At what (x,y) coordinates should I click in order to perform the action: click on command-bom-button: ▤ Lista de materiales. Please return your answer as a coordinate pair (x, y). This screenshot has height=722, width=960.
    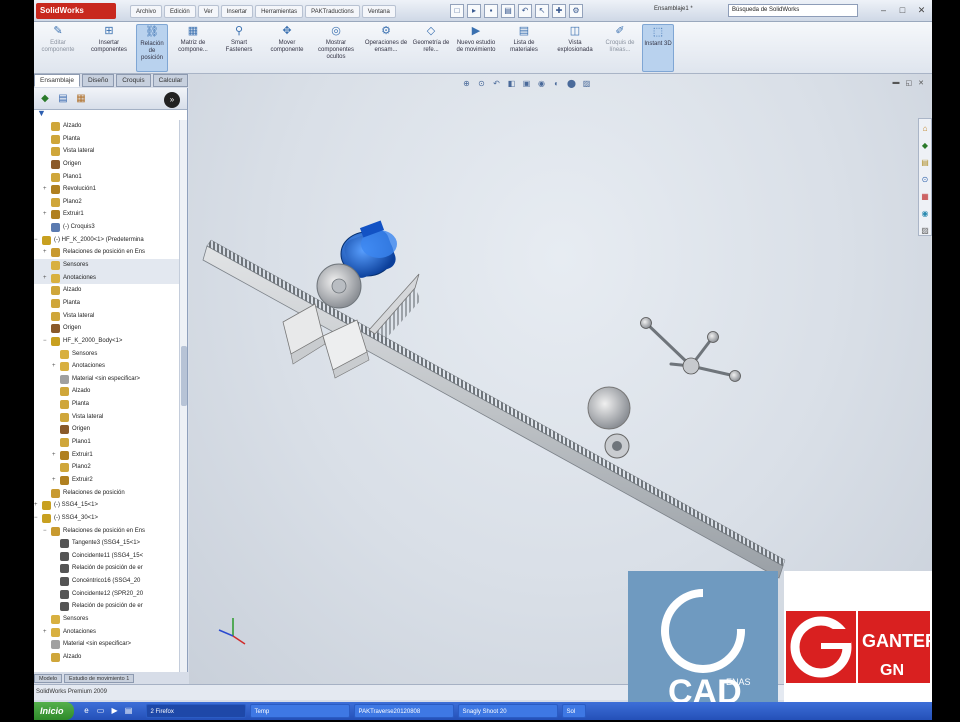
    Looking at the image, I should click on (524, 48).